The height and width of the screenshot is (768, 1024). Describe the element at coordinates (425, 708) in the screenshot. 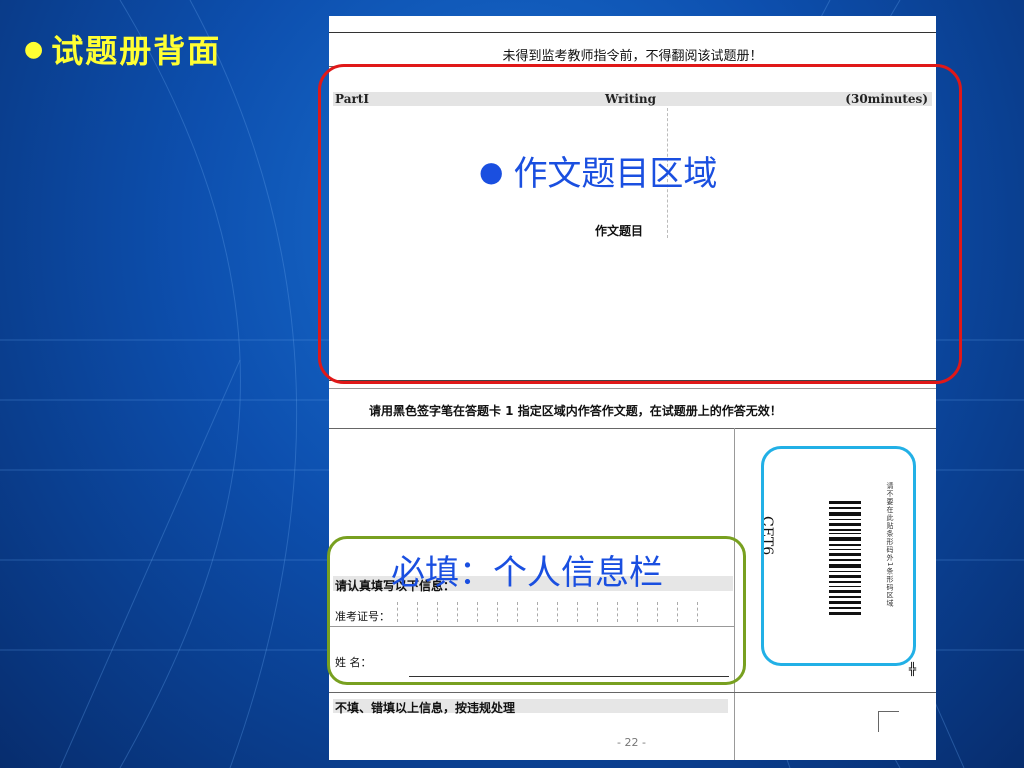

I see `warning-label: 不填、错填以上信息，按违规处理` at that location.